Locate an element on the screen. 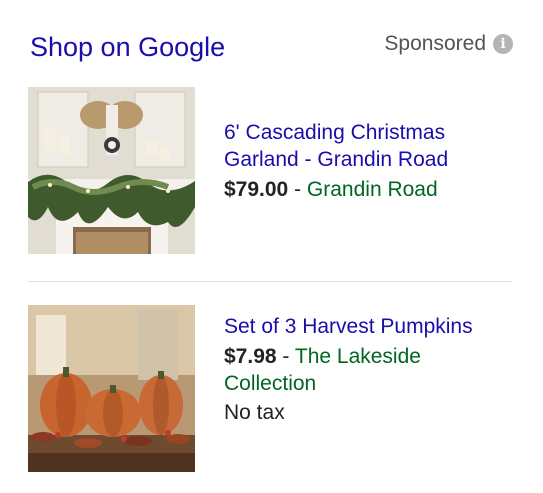  sponsored-label: Sponsored i is located at coordinates (448, 44).